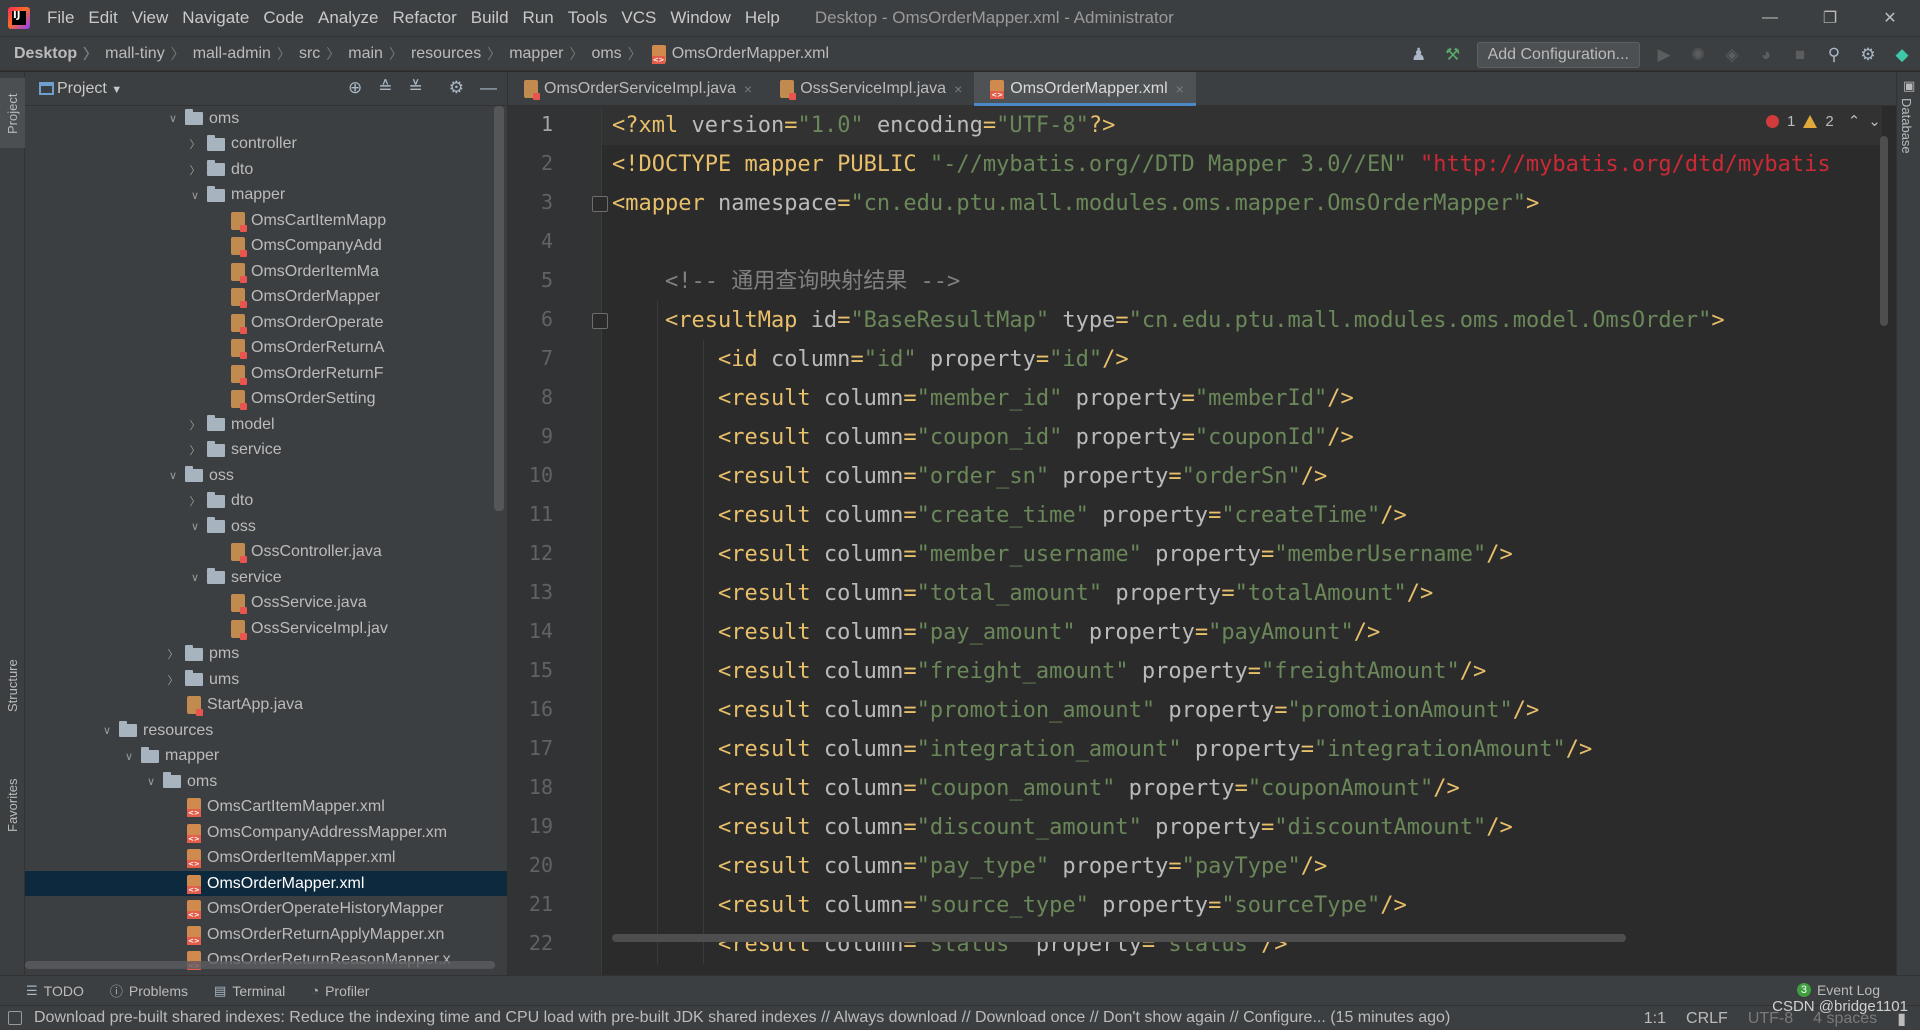 The image size is (1920, 1030). What do you see at coordinates (266, 399) in the screenshot?
I see `tree-file: OmsOrderSetting` at bounding box center [266, 399].